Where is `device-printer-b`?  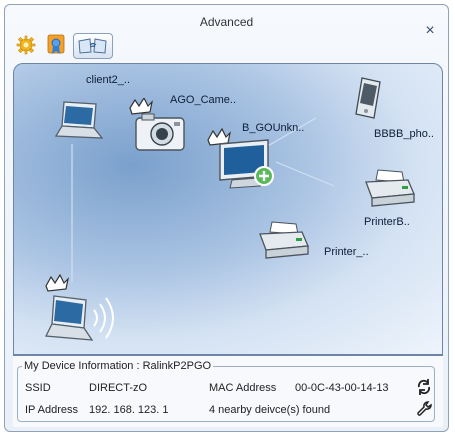
device-printer-b is located at coordinates (390, 190).